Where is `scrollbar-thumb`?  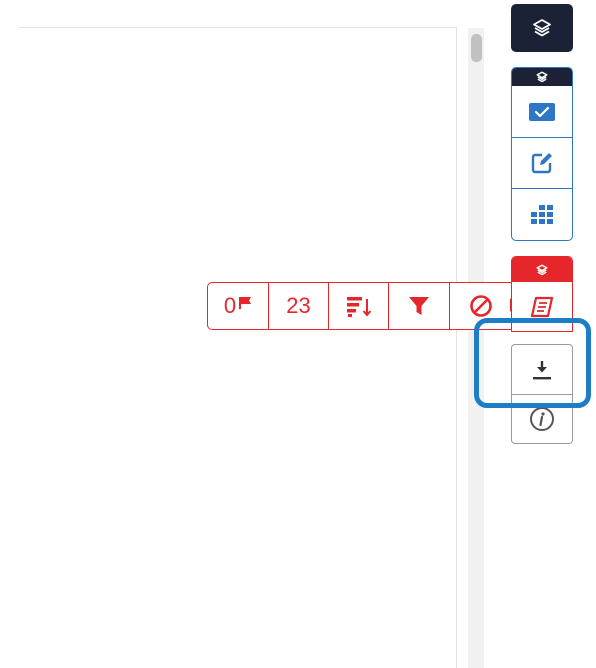
scrollbar-thumb is located at coordinates (476, 48).